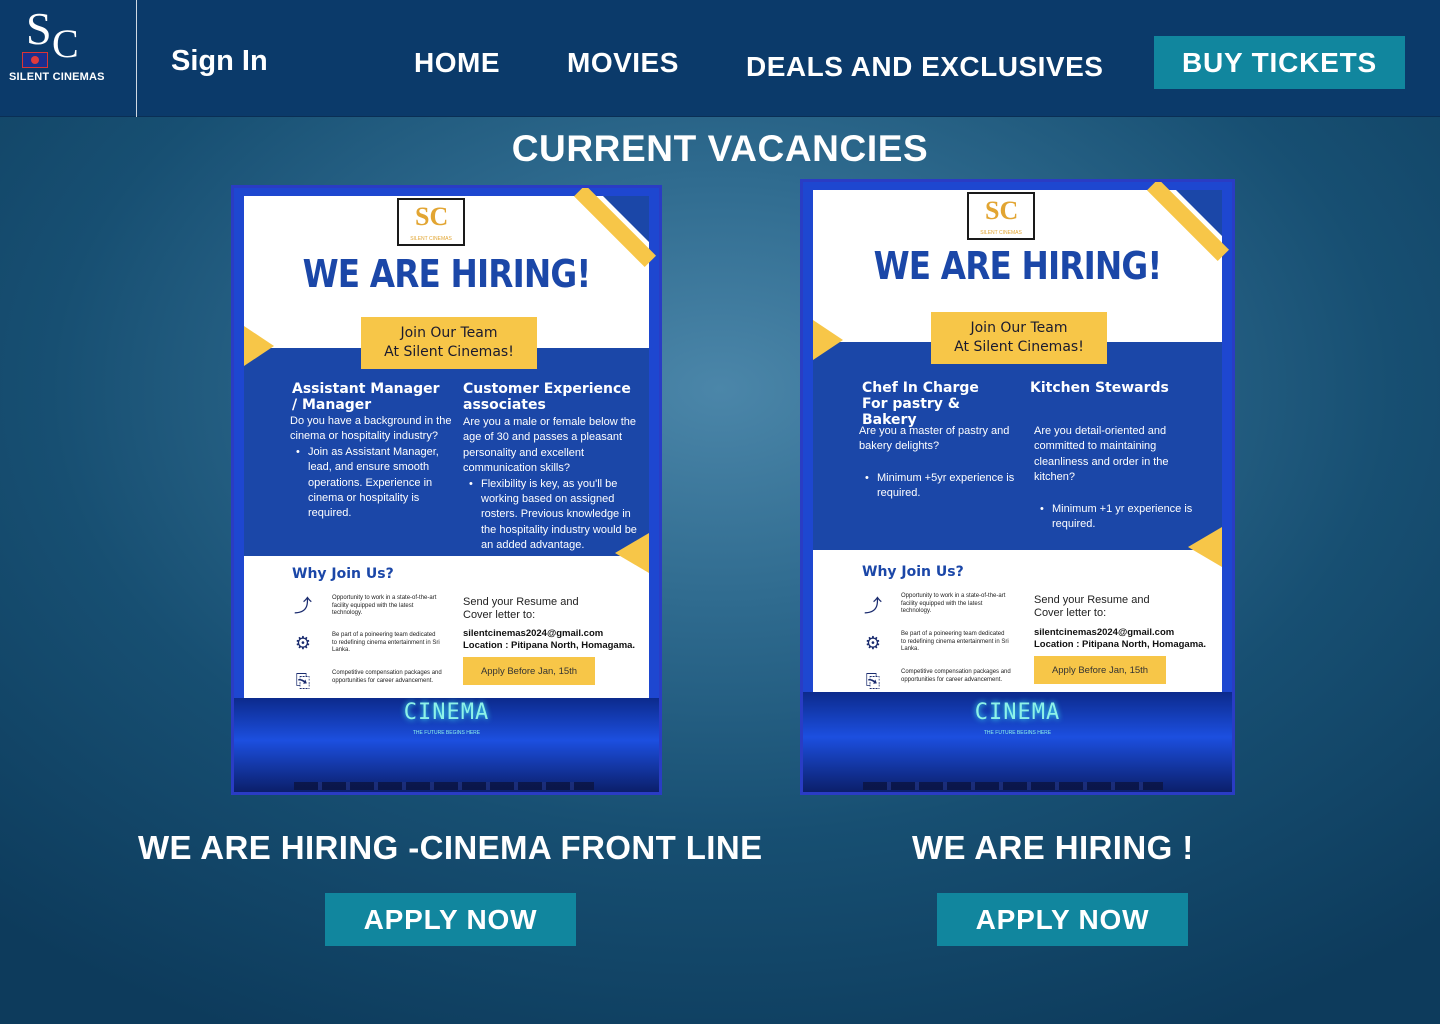  Describe the element at coordinates (1099, 388) in the screenshot. I see `role-title: Kitchen Stewards` at that location.